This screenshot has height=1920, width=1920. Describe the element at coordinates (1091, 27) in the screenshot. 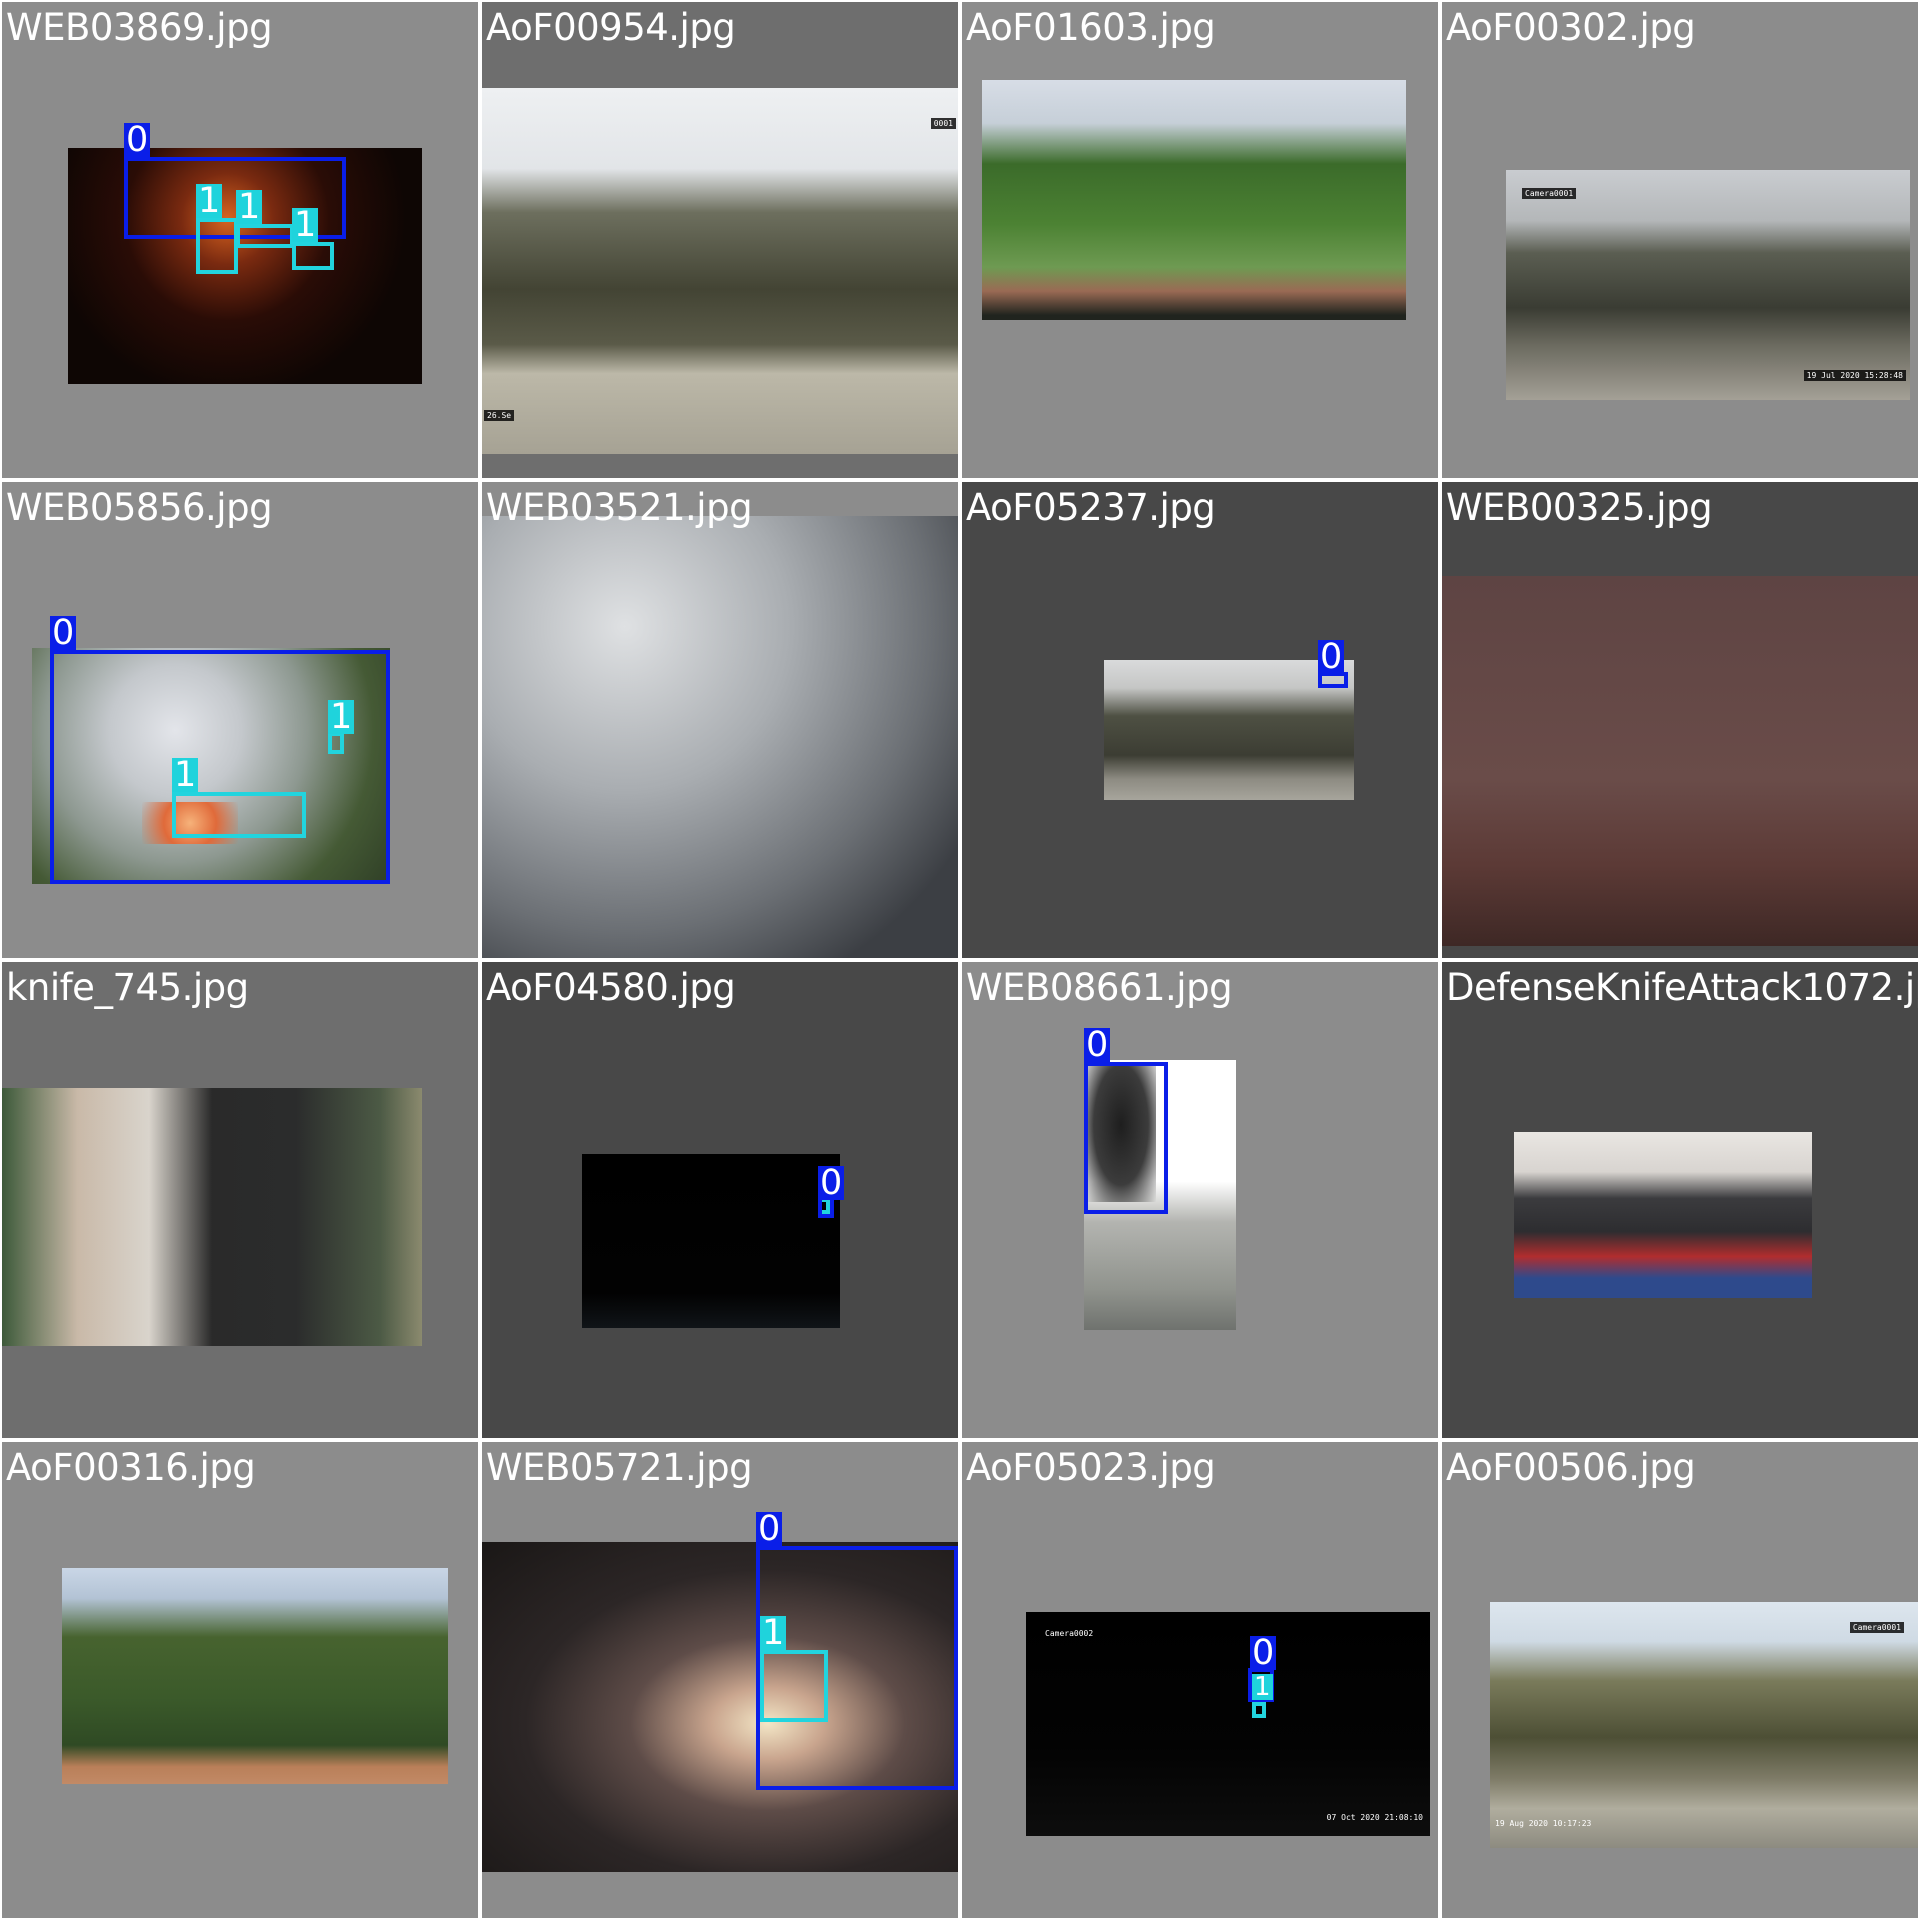

I see `tile-title: AoF01603.jpg` at that location.